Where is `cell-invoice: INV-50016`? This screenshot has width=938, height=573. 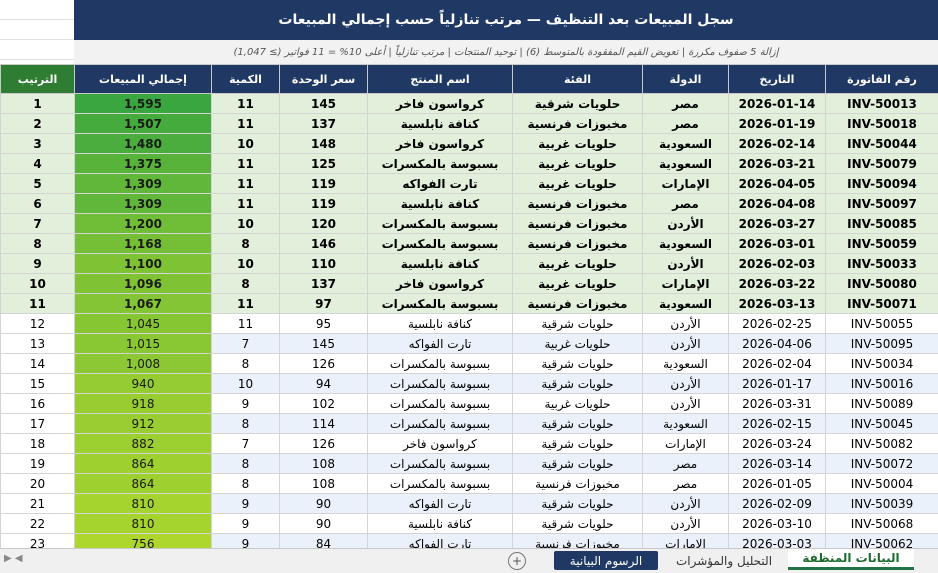
cell-invoice: INV-50016 is located at coordinates (882, 384).